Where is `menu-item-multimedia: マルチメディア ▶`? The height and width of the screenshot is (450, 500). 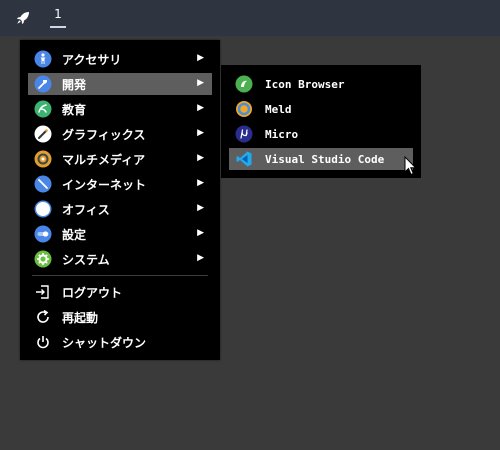 menu-item-multimedia: マルチメディア ▶ is located at coordinates (120, 159).